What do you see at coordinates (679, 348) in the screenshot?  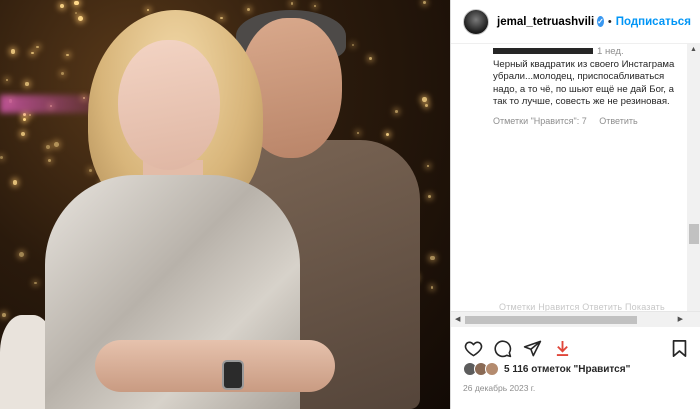 I see `bookmark-icon` at bounding box center [679, 348].